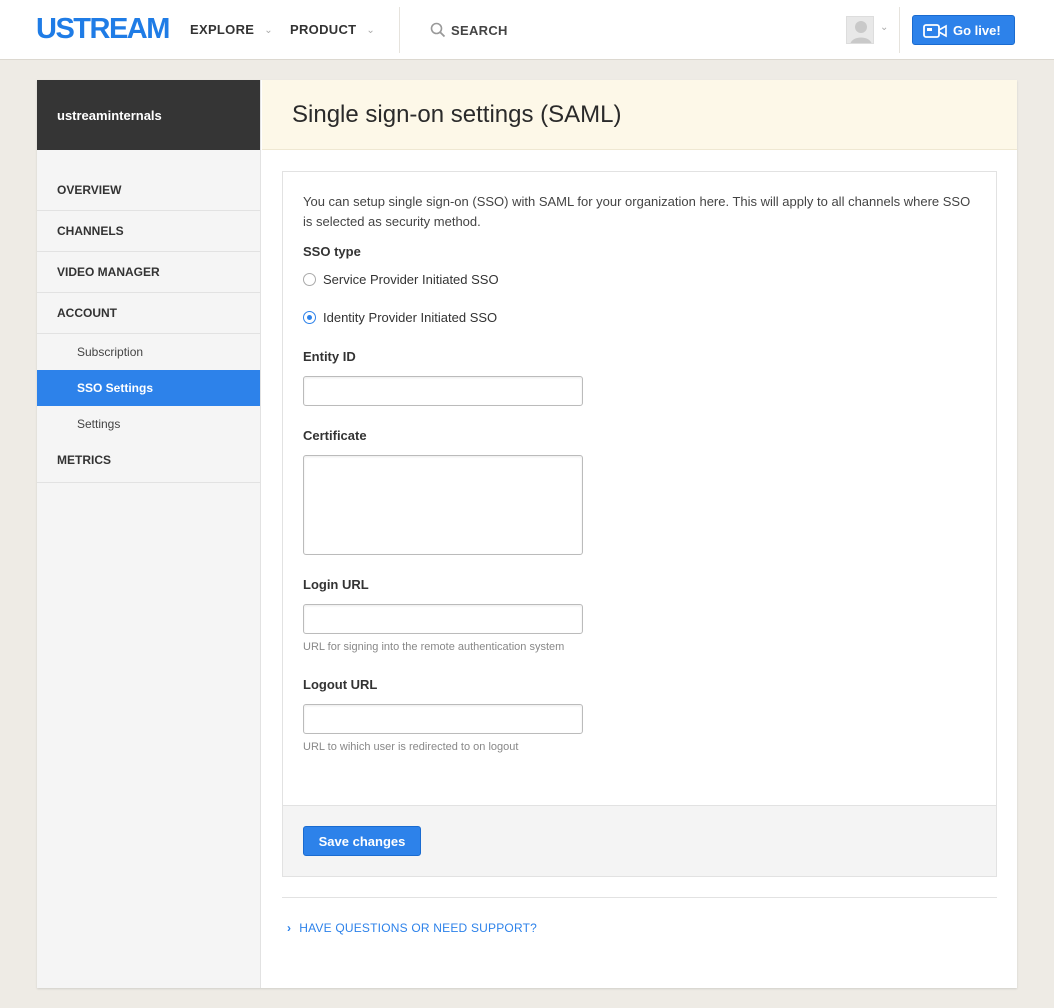 Image resolution: width=1054 pixels, height=1008 pixels. I want to click on camera-icon, so click(935, 31).